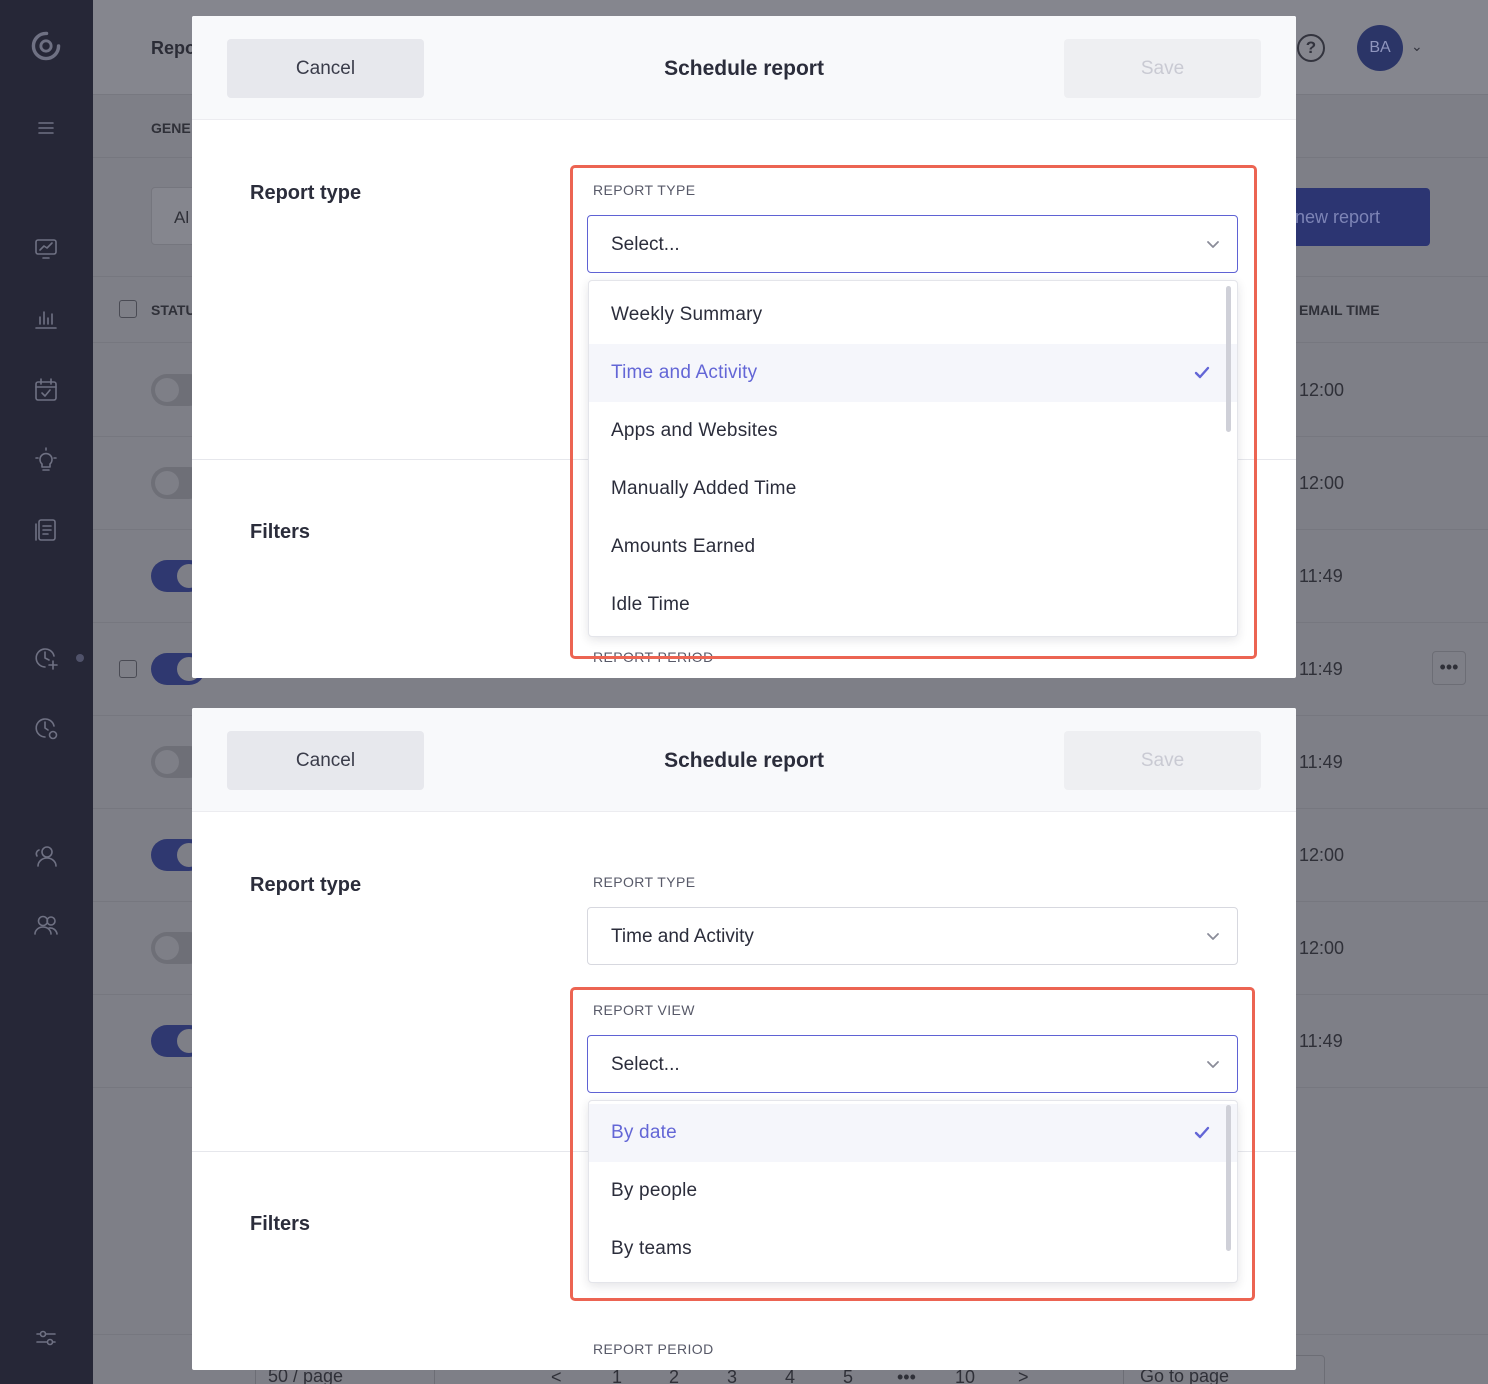 The image size is (1488, 1384). What do you see at coordinates (1449, 668) in the screenshot?
I see `more-options-button: •••` at bounding box center [1449, 668].